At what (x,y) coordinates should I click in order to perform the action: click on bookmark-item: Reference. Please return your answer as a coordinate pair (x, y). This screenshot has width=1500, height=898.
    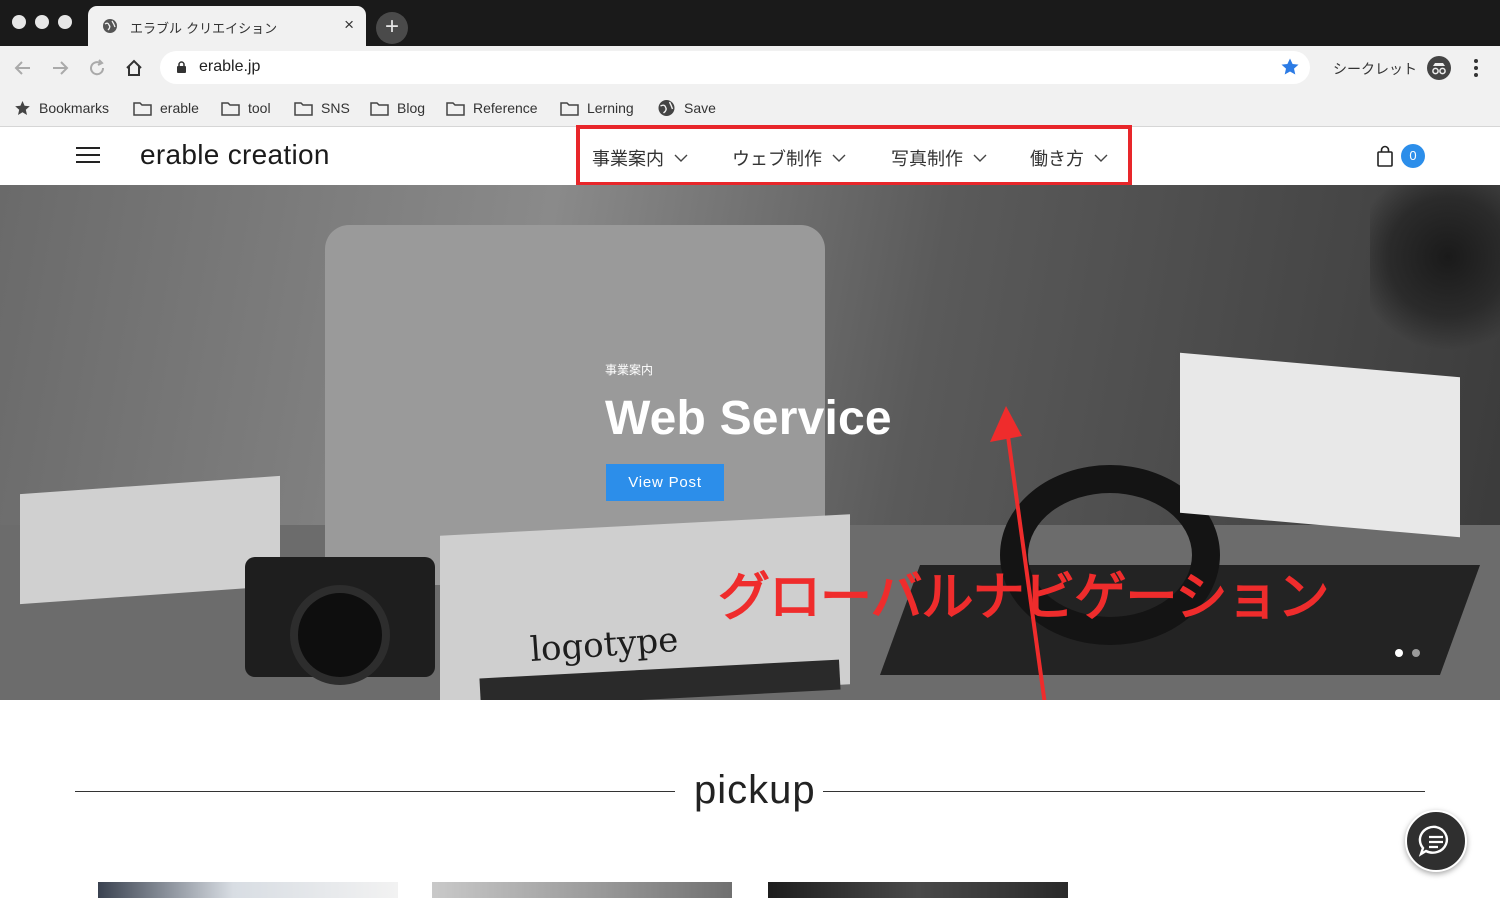
    Looking at the image, I should click on (492, 108).